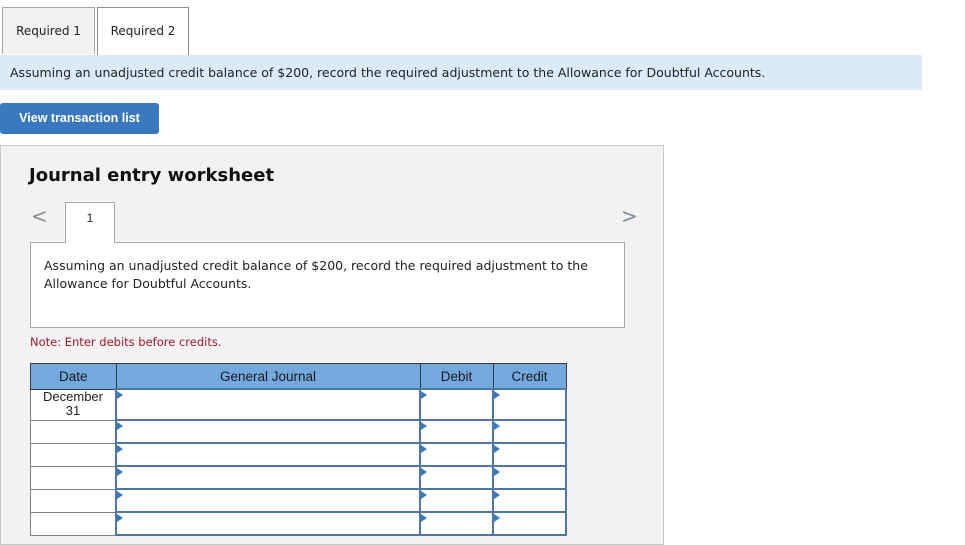 This screenshot has width=965, height=545. I want to click on tab-bar: Required 1 Required 2, so click(461, 31).